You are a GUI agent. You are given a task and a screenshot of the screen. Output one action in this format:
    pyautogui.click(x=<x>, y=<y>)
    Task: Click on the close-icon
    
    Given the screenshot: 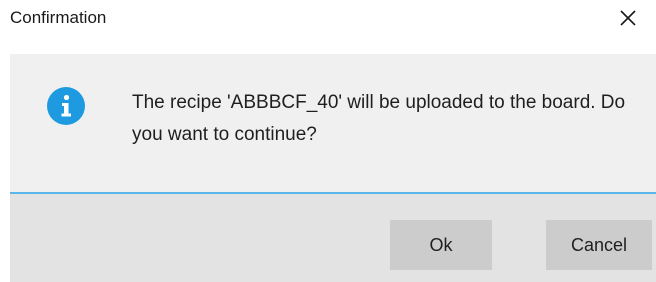 What is the action you would take?
    pyautogui.click(x=628, y=18)
    